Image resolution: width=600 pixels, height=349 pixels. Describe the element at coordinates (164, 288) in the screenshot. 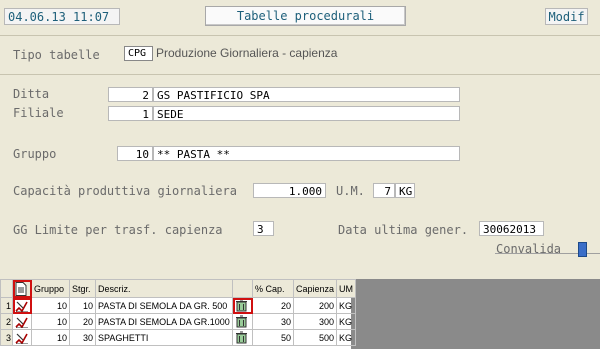

I see `col-descriz-header: Descriz.` at that location.